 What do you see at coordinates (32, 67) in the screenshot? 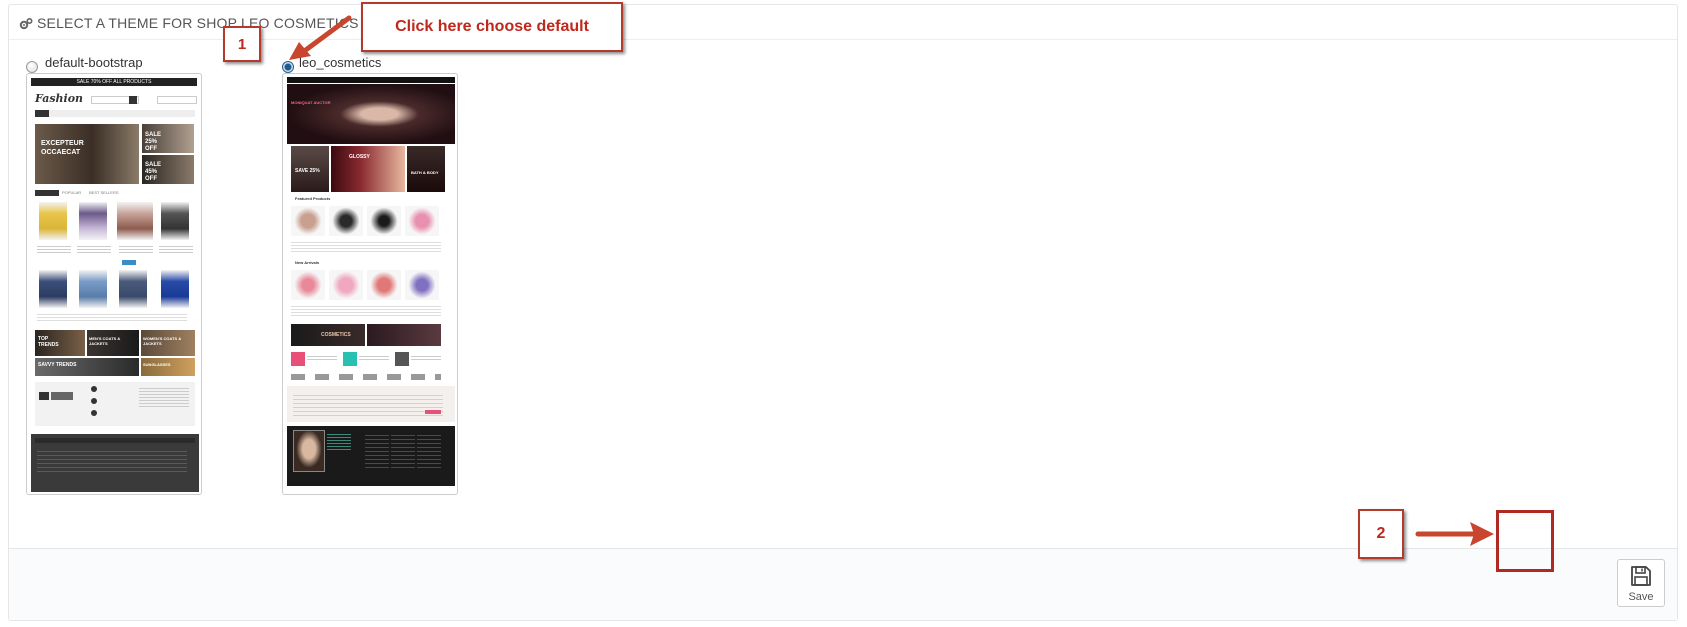
I see `theme-radio-default-bootstrap` at bounding box center [32, 67].